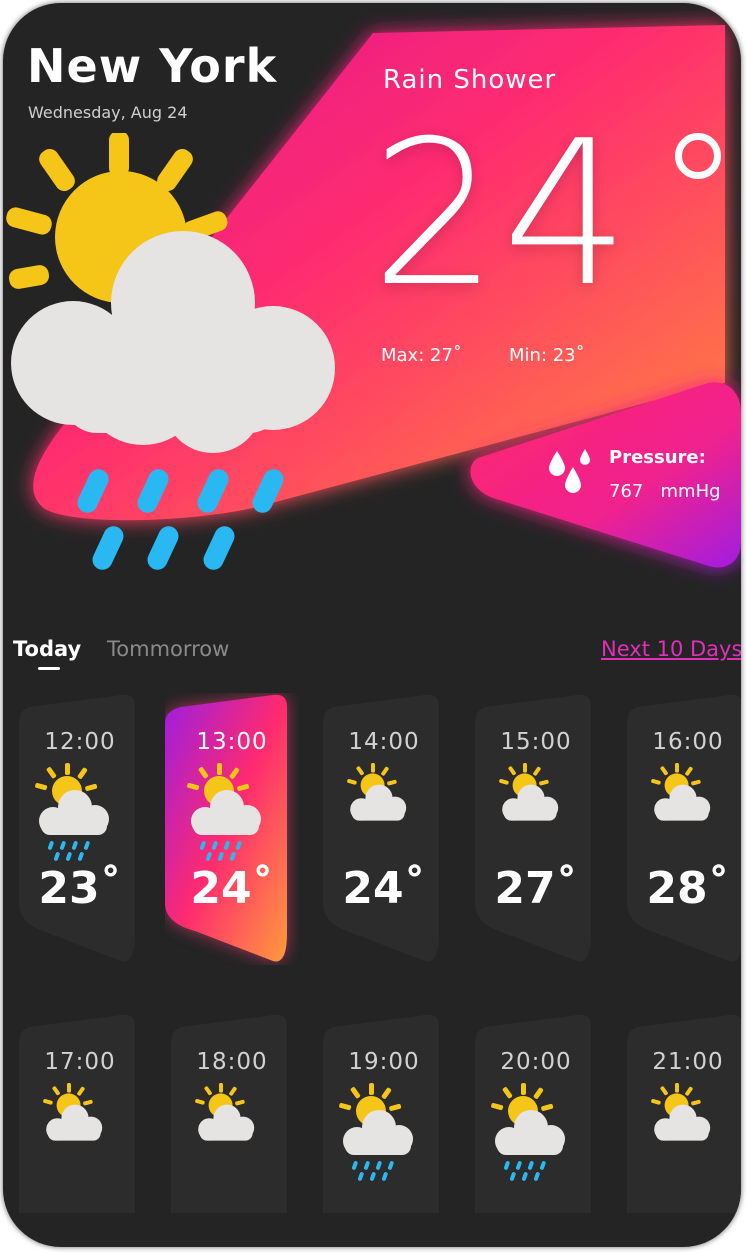 This screenshot has height=1253, width=746. What do you see at coordinates (49, 668) in the screenshot?
I see `tab-active-indicator` at bounding box center [49, 668].